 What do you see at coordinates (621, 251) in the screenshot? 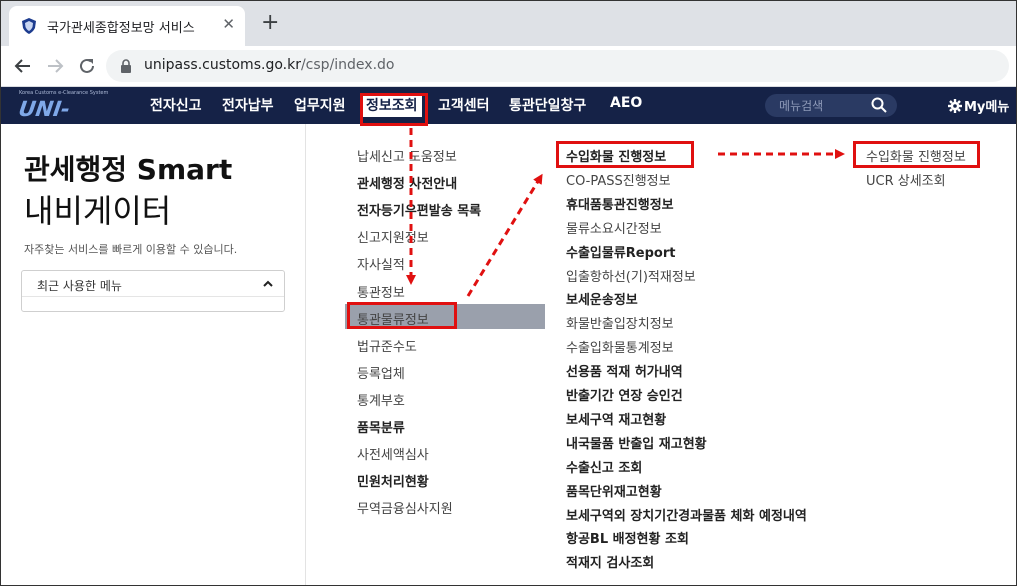
I see `menu-col2-item: 수출입물류Report` at bounding box center [621, 251].